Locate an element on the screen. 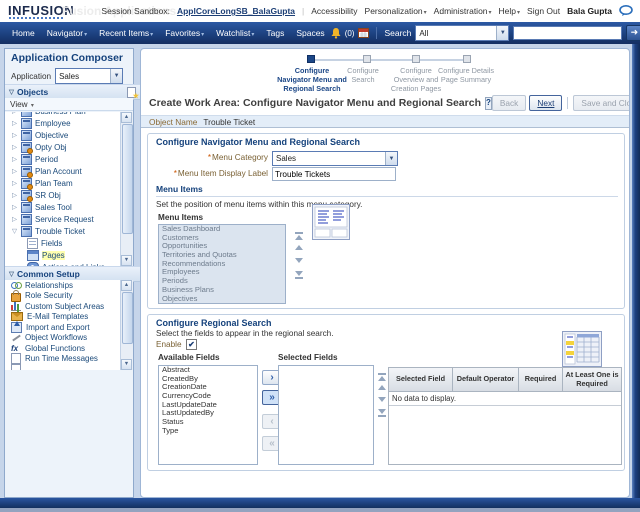  new-object-icon is located at coordinates (132, 93).